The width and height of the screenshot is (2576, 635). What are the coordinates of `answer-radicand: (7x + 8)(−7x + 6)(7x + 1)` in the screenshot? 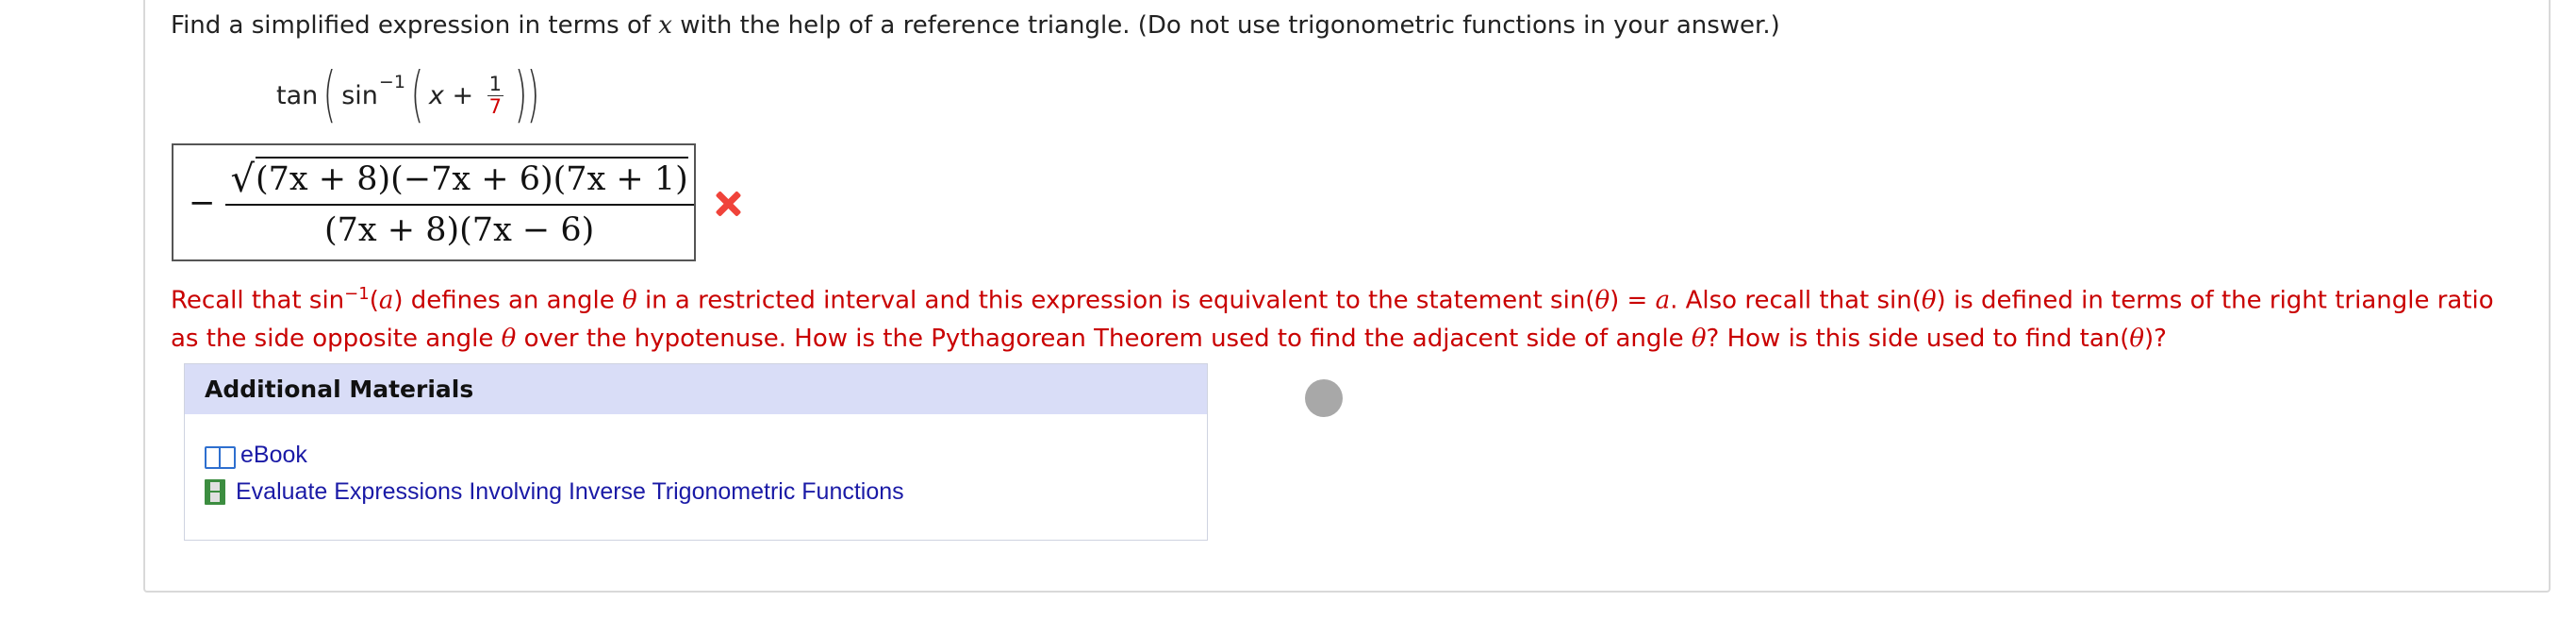 It's located at (472, 177).